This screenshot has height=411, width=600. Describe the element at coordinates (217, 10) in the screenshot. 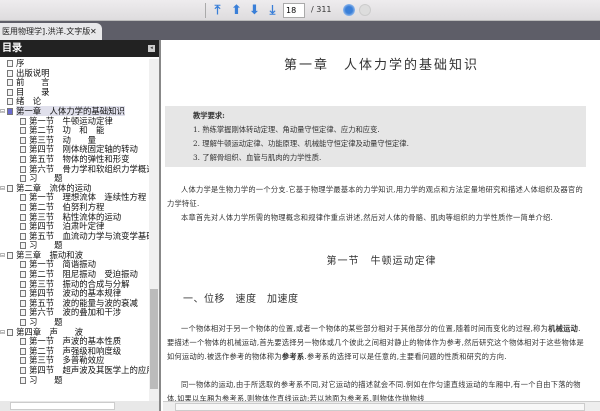

I see `first-page-icon: ⤒` at that location.